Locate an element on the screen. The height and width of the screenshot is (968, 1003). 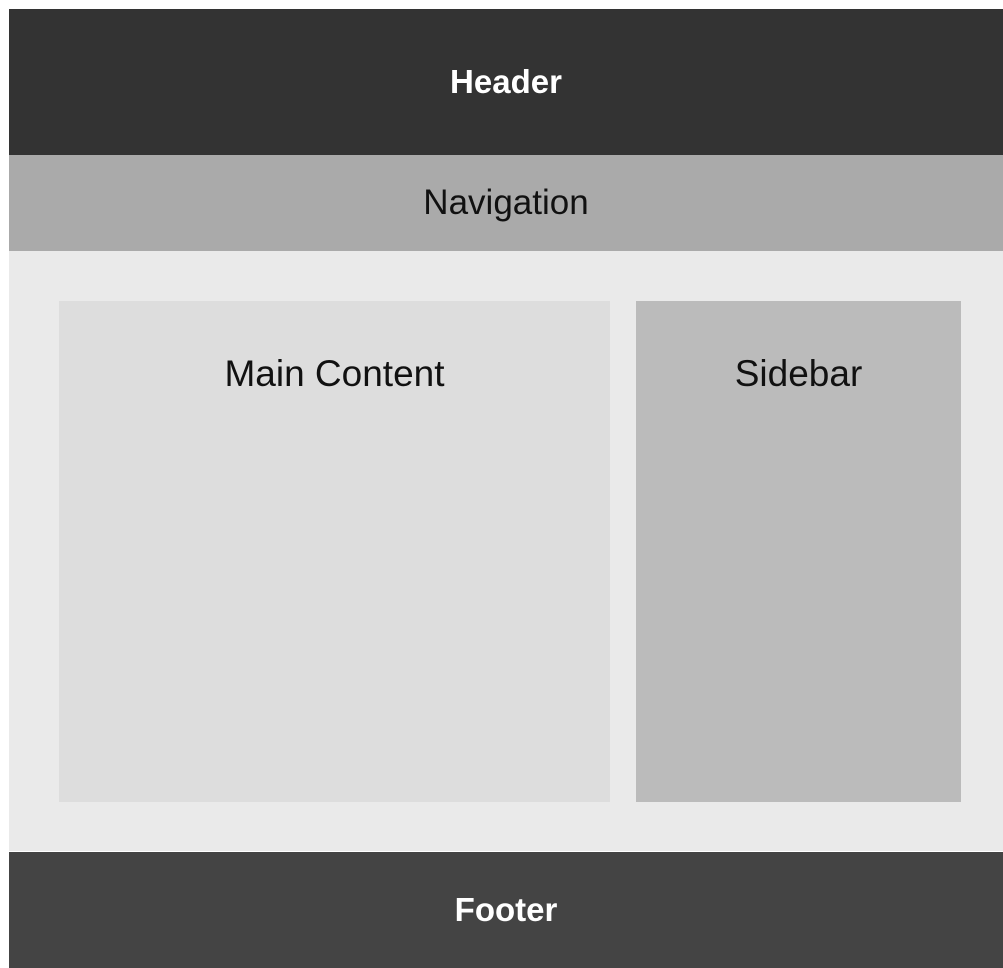
navigation-block: Navigation is located at coordinates (506, 203).